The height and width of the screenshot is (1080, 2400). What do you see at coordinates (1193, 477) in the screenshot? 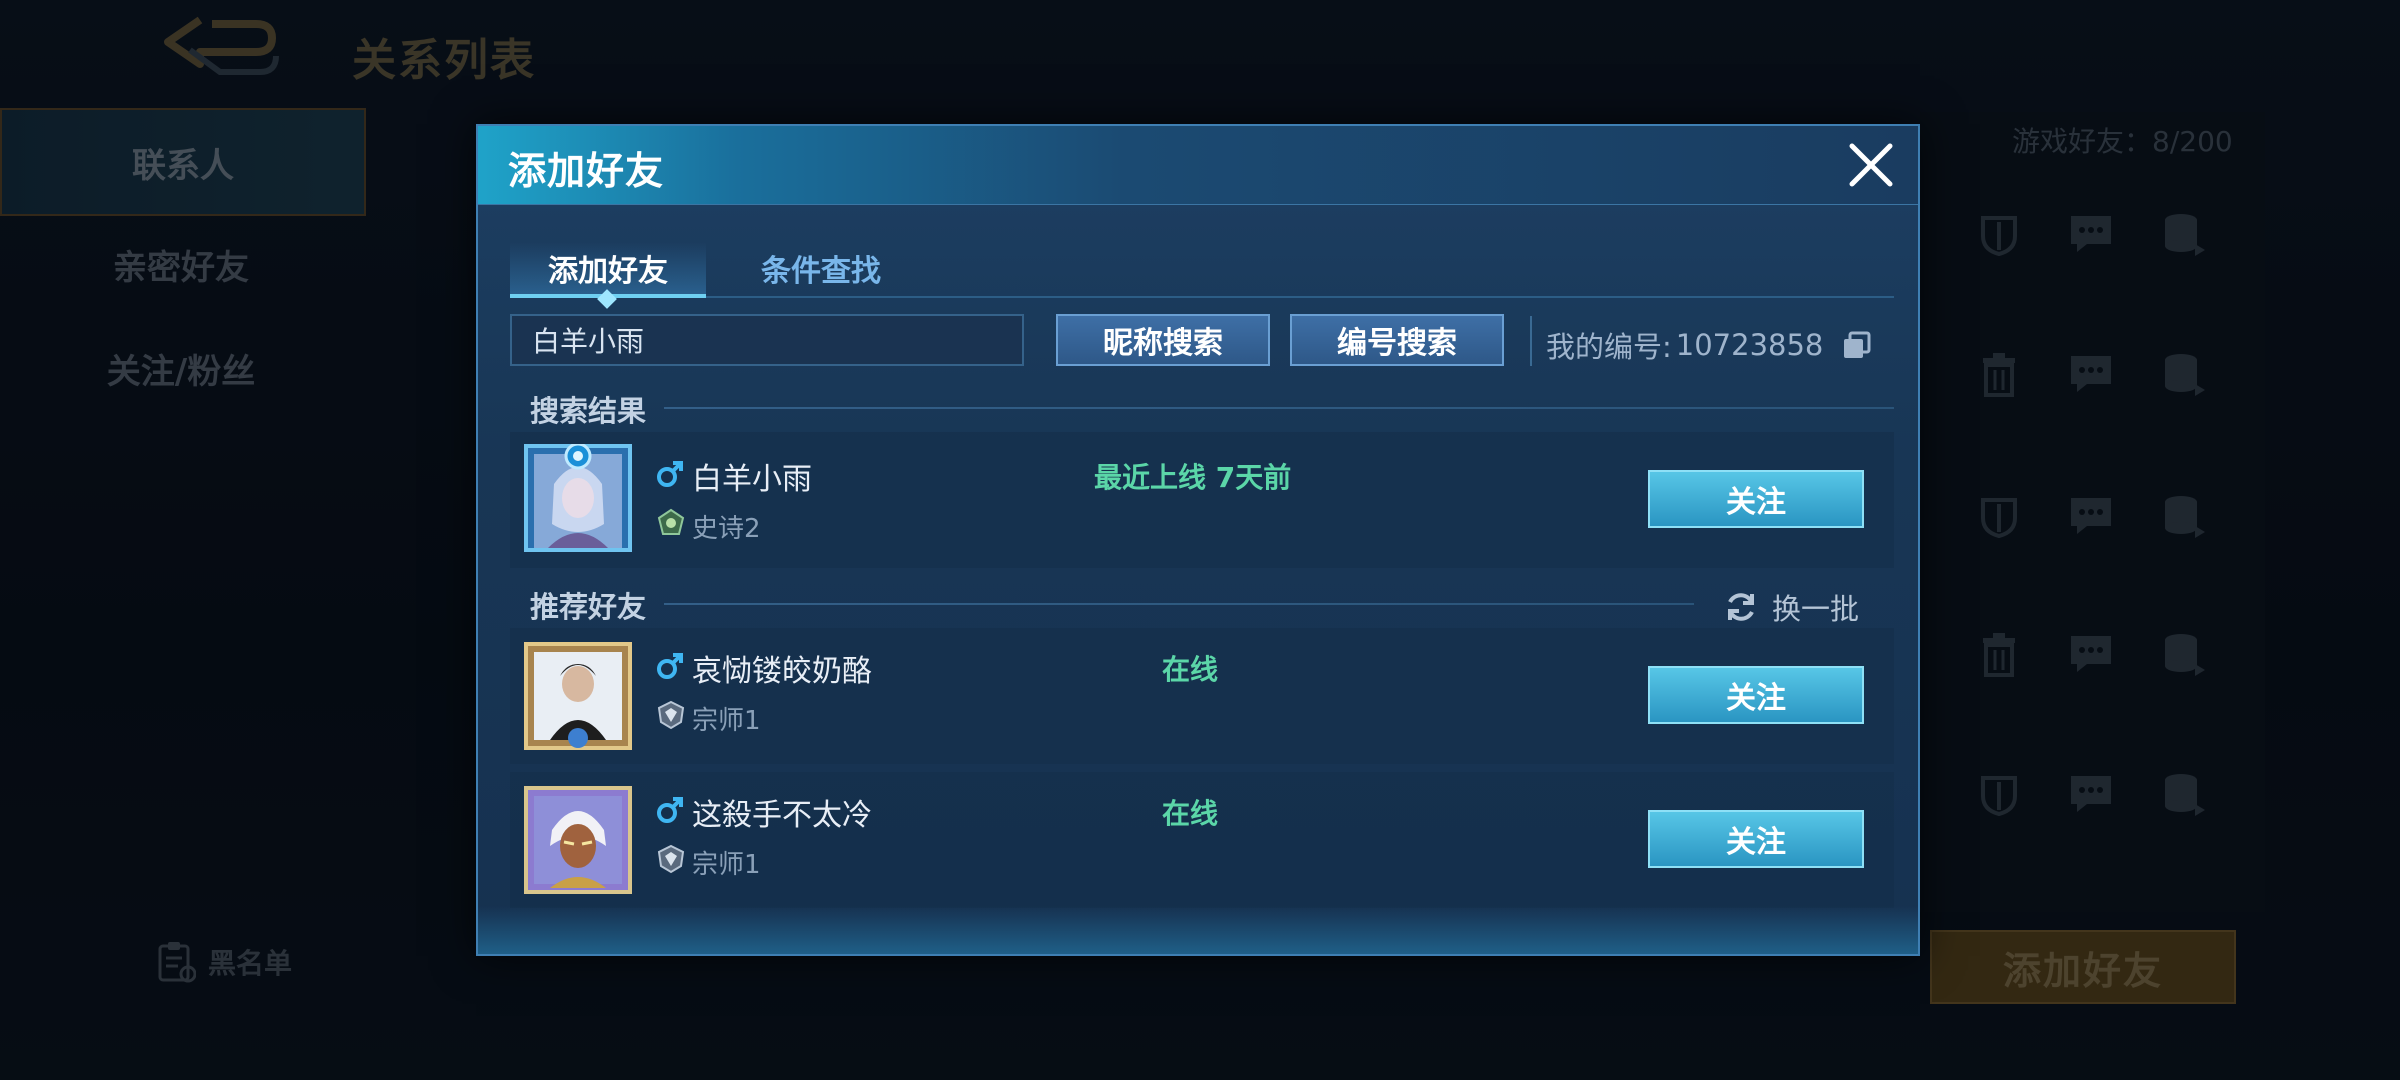
I see `last-online-status: 最近上线 7天前` at bounding box center [1193, 477].